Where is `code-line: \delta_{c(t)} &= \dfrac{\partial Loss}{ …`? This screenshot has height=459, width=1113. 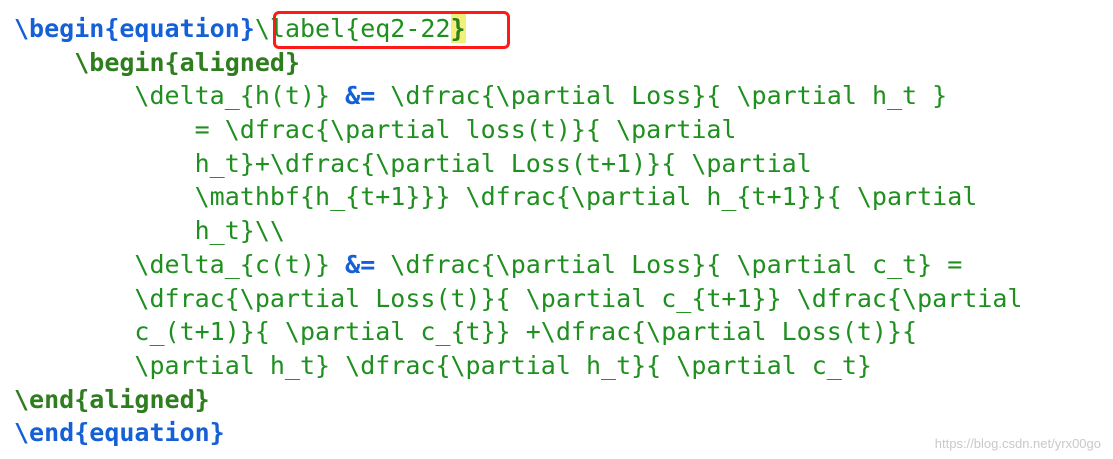 code-line: \delta_{c(t)} &= \dfrac{\partial Loss}{ … is located at coordinates (518, 265).